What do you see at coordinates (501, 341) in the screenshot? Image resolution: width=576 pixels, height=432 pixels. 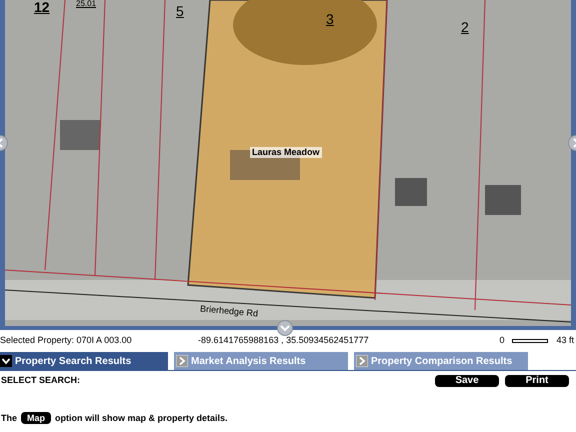 I see `scale-start-text: 0` at bounding box center [501, 341].